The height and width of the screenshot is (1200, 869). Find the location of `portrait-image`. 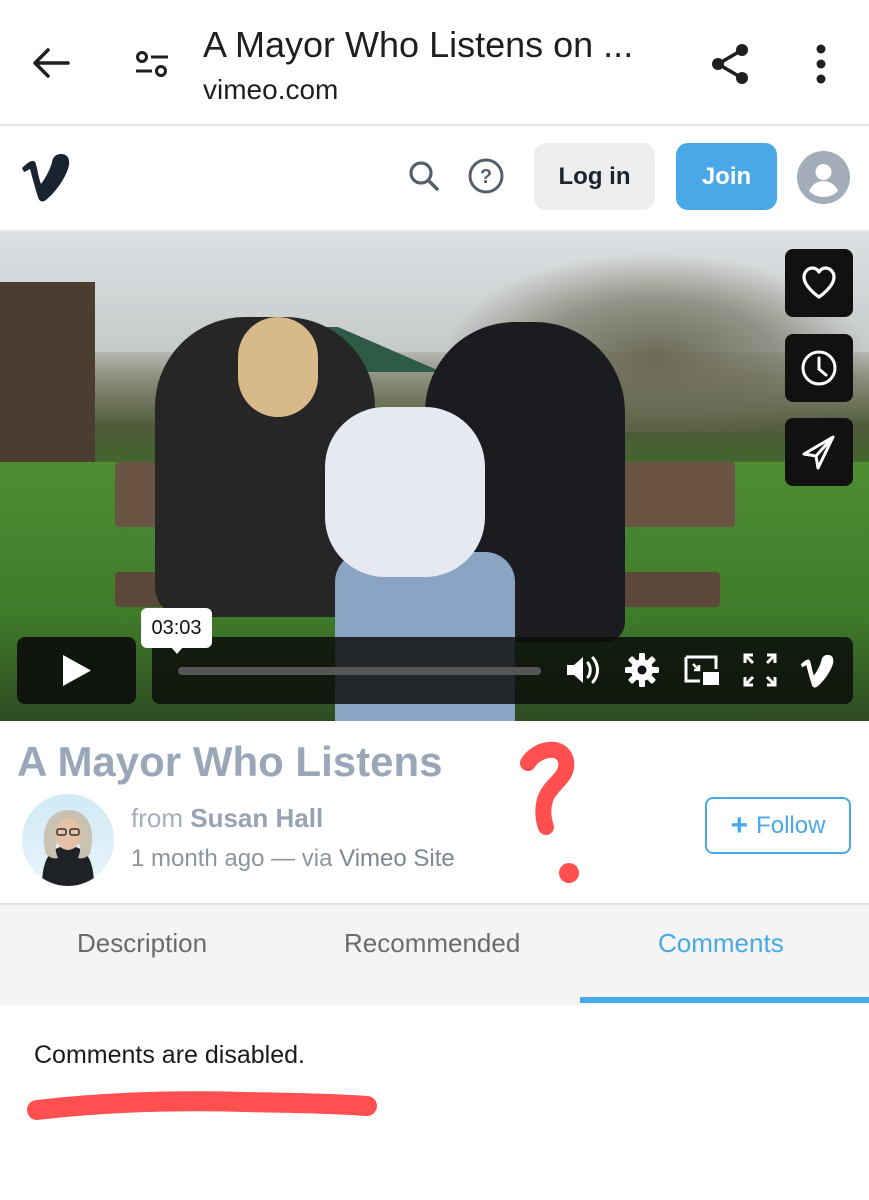

portrait-image is located at coordinates (68, 848).